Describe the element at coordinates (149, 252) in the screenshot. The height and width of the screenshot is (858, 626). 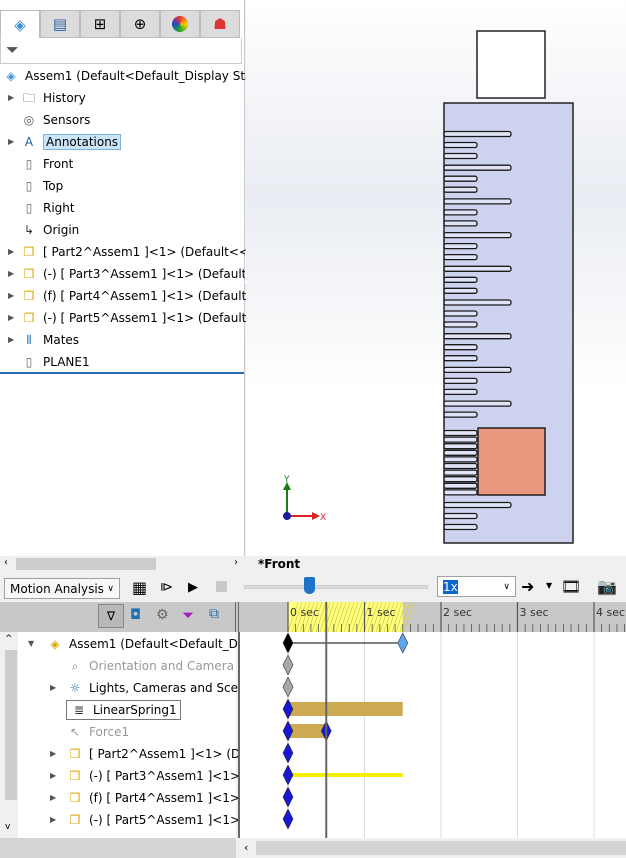
I see `tree-item: ❒ [ Part2^Assem1 ]<1> (Default<<Defa` at that location.